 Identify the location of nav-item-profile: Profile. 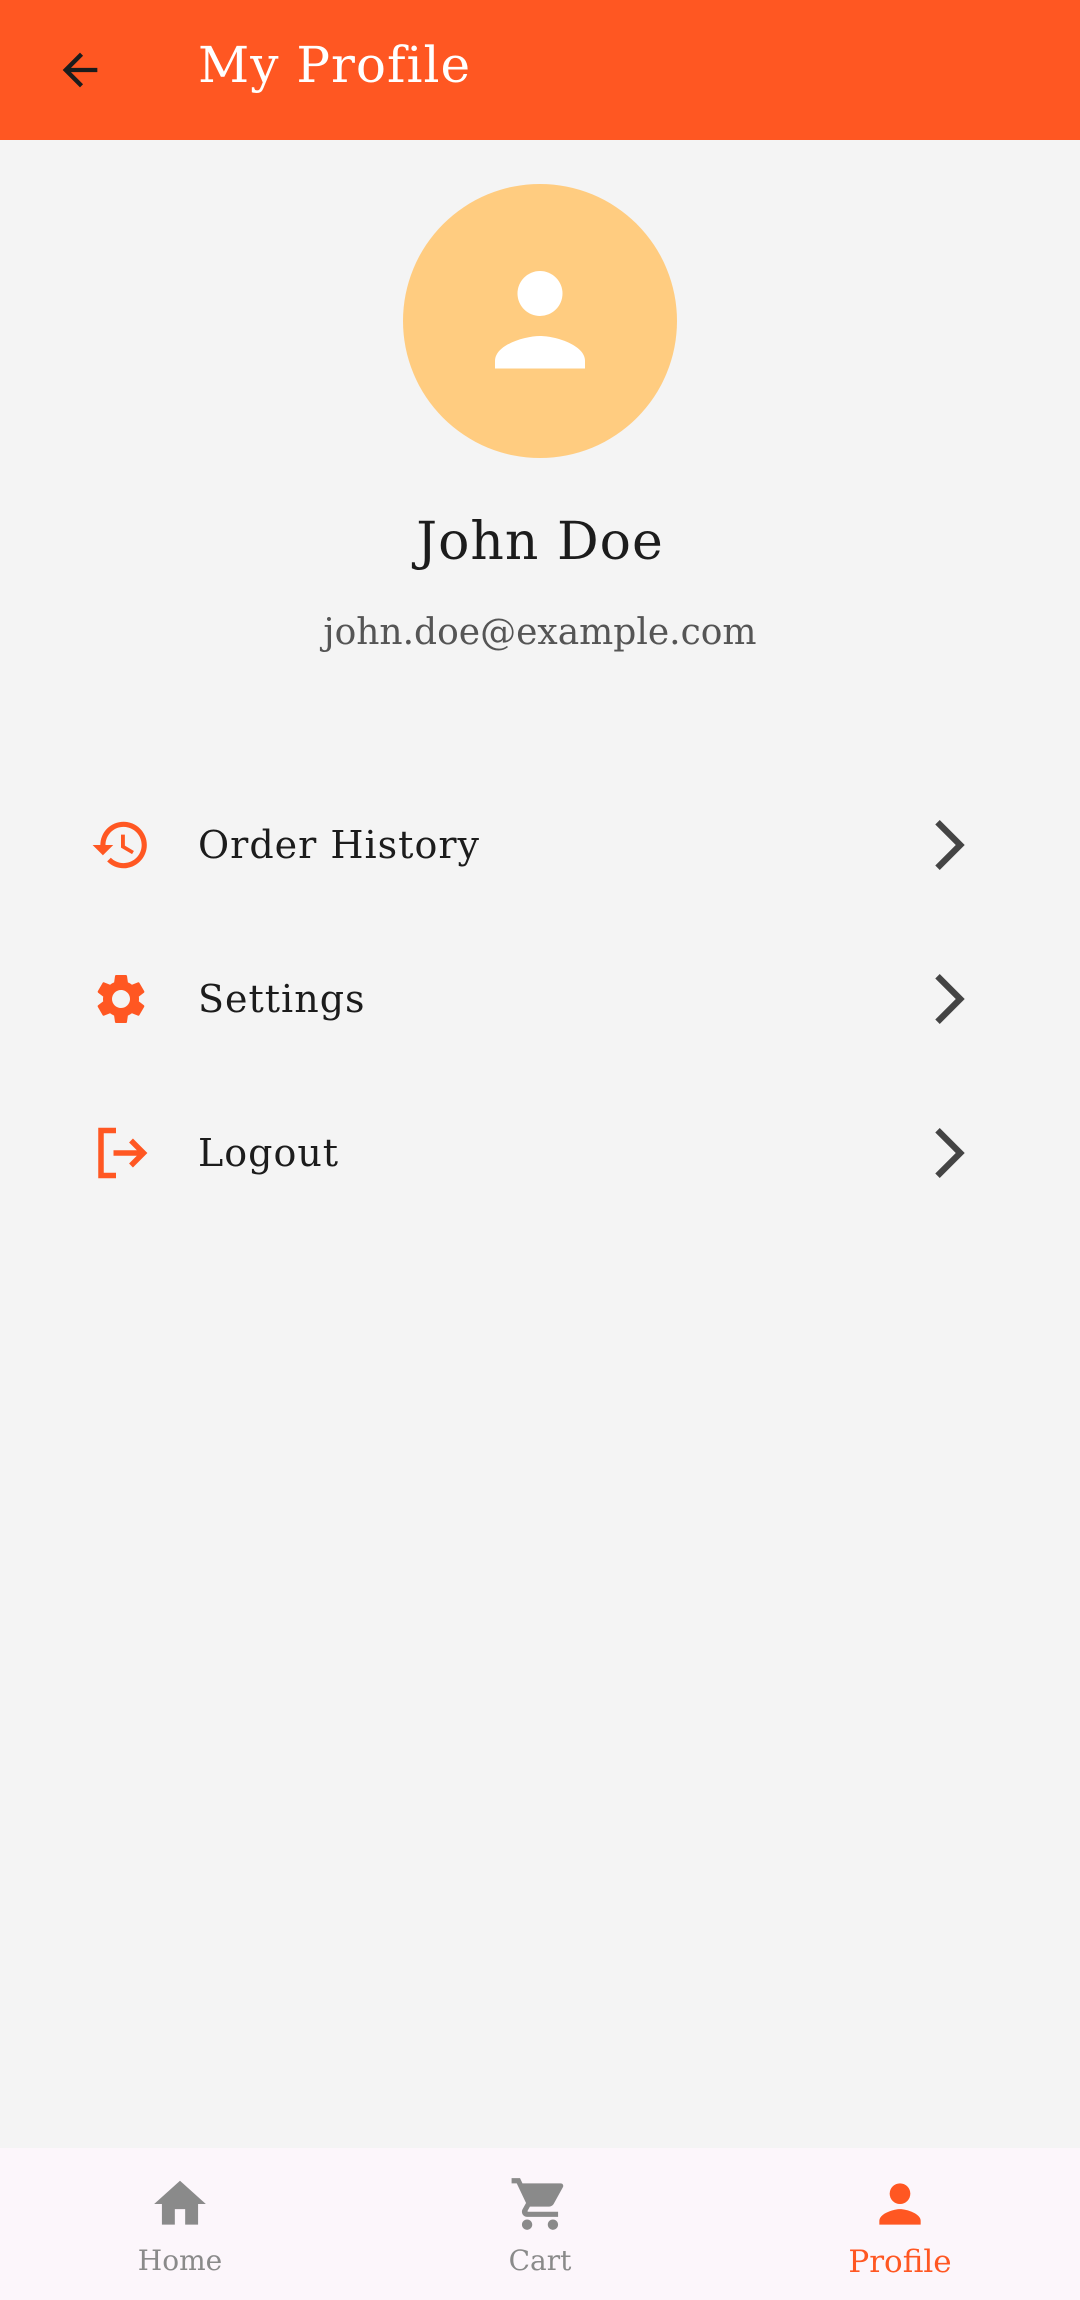
(900, 2224).